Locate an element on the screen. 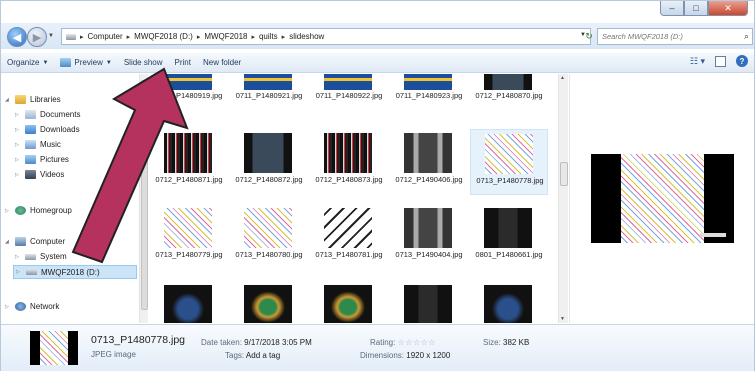 This screenshot has width=755, height=371. nav-music: ▷ Music is located at coordinates (38, 144).